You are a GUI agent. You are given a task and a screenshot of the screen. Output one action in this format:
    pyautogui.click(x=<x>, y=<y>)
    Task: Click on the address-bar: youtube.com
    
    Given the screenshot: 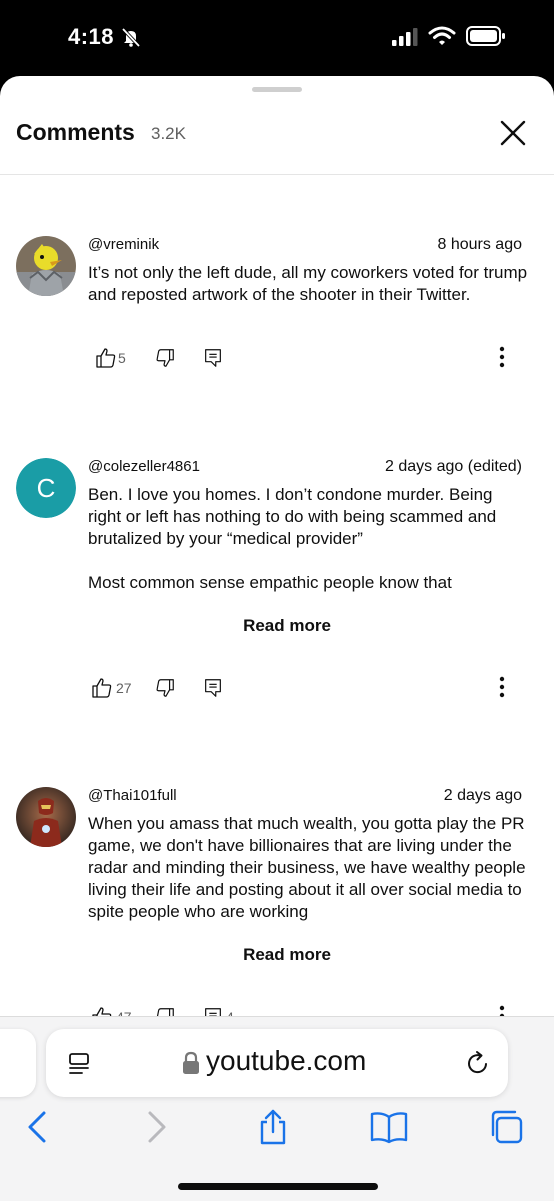 What is the action you would take?
    pyautogui.click(x=277, y=1063)
    